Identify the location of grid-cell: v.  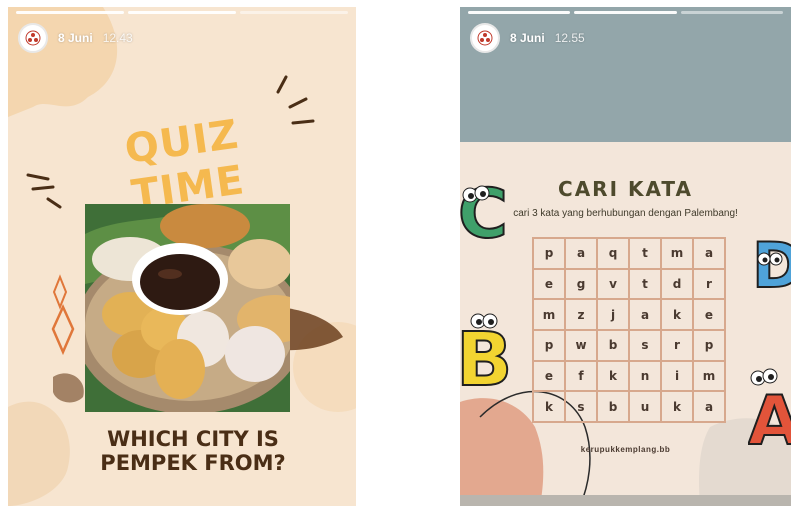
(613, 284).